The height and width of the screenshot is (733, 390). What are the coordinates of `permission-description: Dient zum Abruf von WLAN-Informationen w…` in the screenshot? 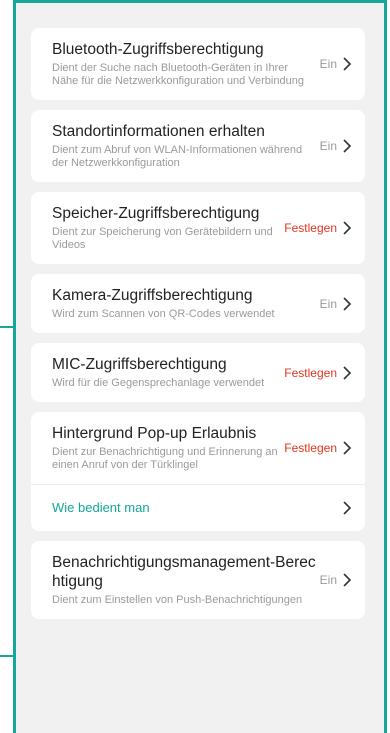 It's located at (177, 156).